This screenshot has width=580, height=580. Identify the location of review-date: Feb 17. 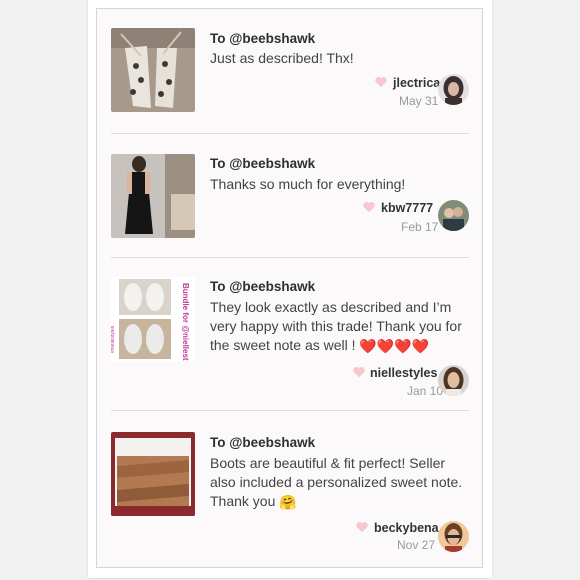
(420, 227).